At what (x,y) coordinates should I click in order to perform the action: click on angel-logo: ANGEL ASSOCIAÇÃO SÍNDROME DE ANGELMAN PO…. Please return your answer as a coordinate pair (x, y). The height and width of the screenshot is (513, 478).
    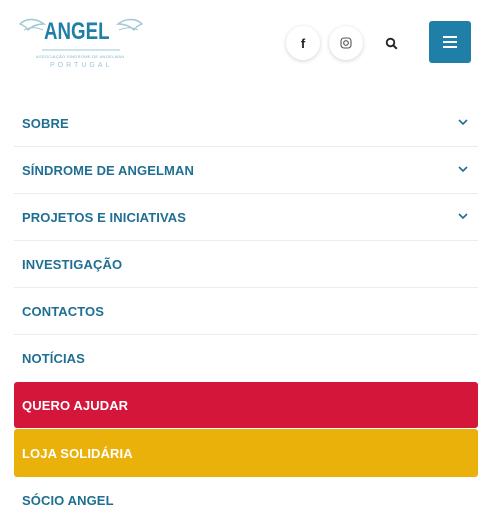
    Looking at the image, I should click on (81, 40).